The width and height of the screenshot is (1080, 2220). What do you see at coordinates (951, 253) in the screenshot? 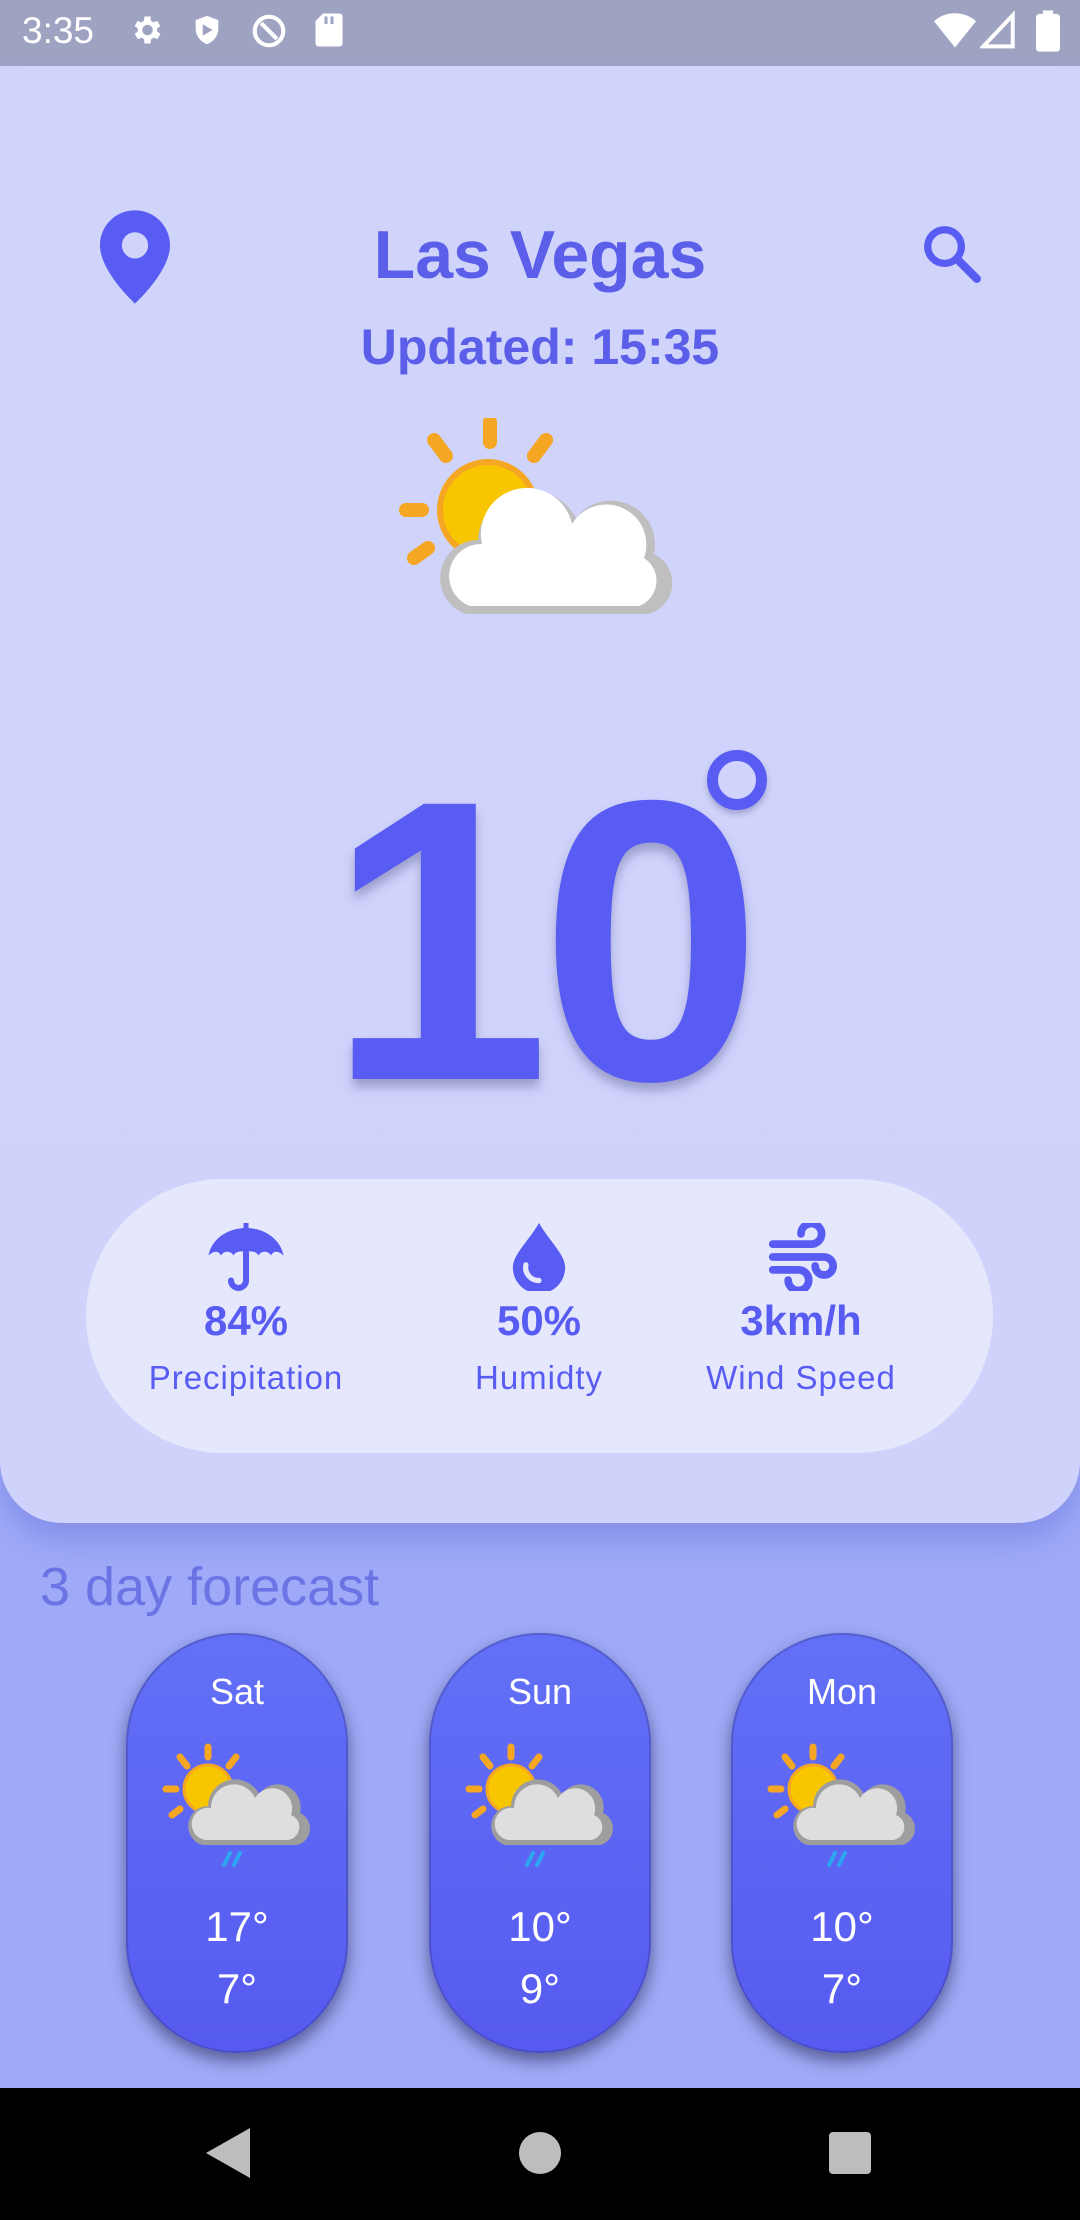
I see `search-icon` at bounding box center [951, 253].